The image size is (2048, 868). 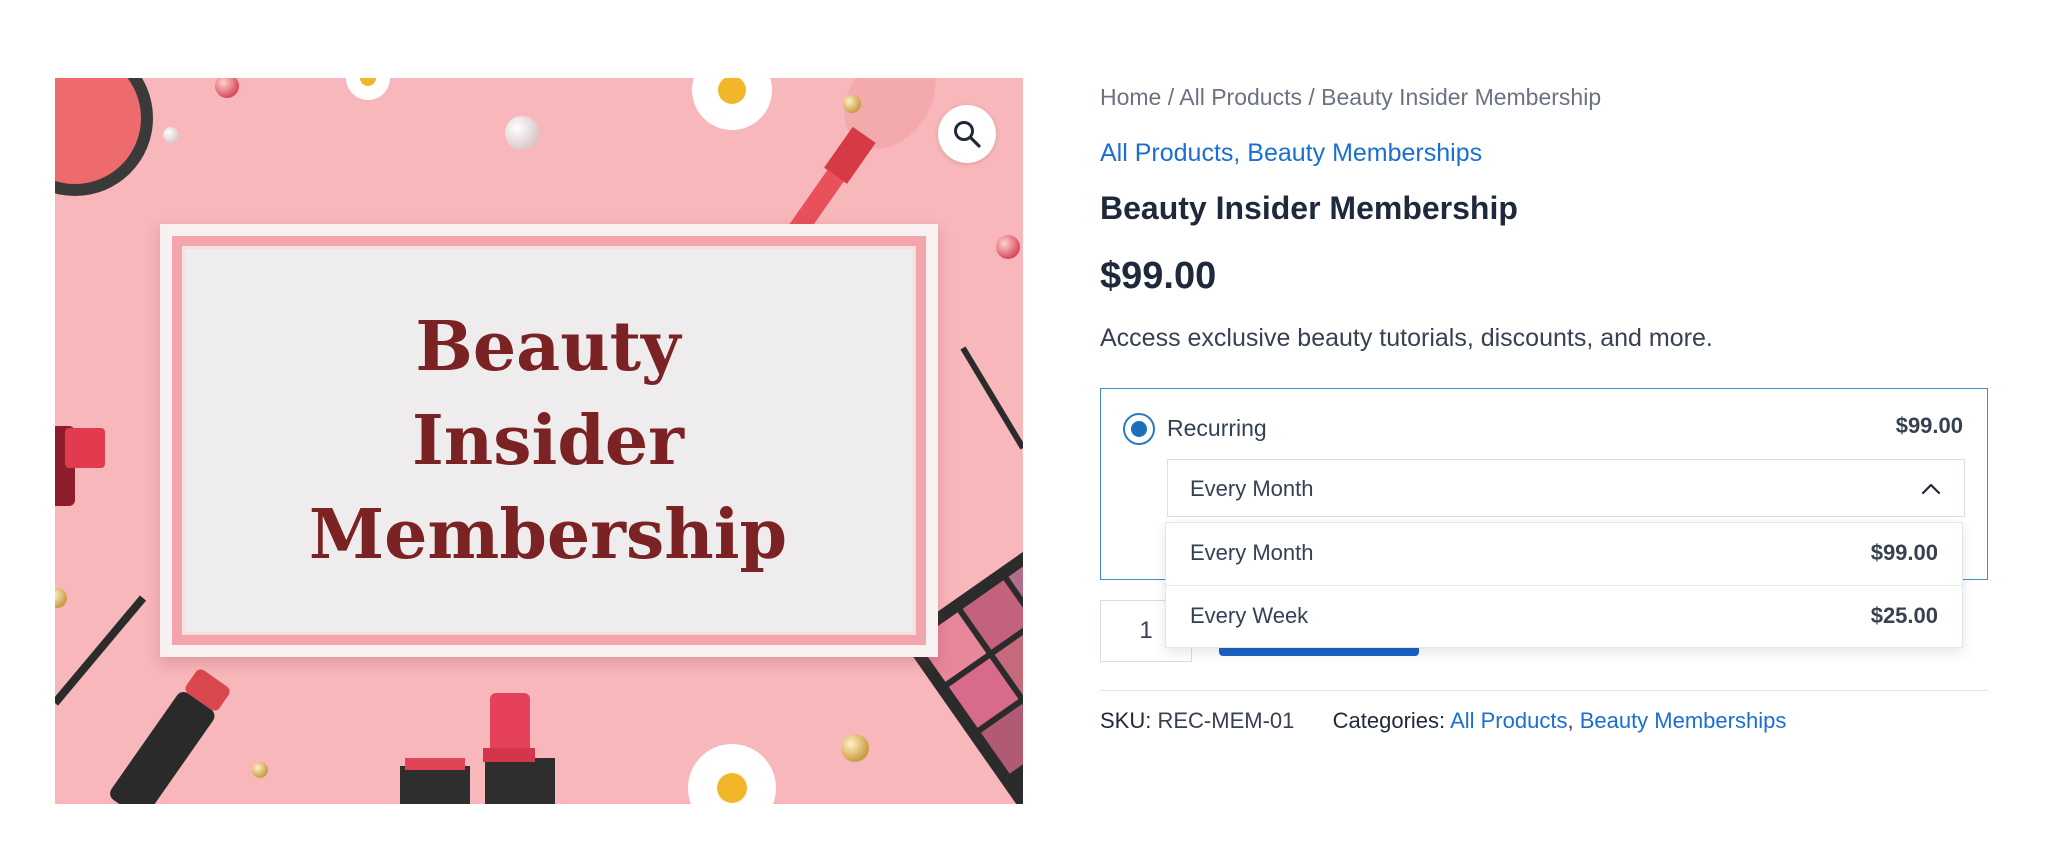 I want to click on divider, so click(x=1544, y=690).